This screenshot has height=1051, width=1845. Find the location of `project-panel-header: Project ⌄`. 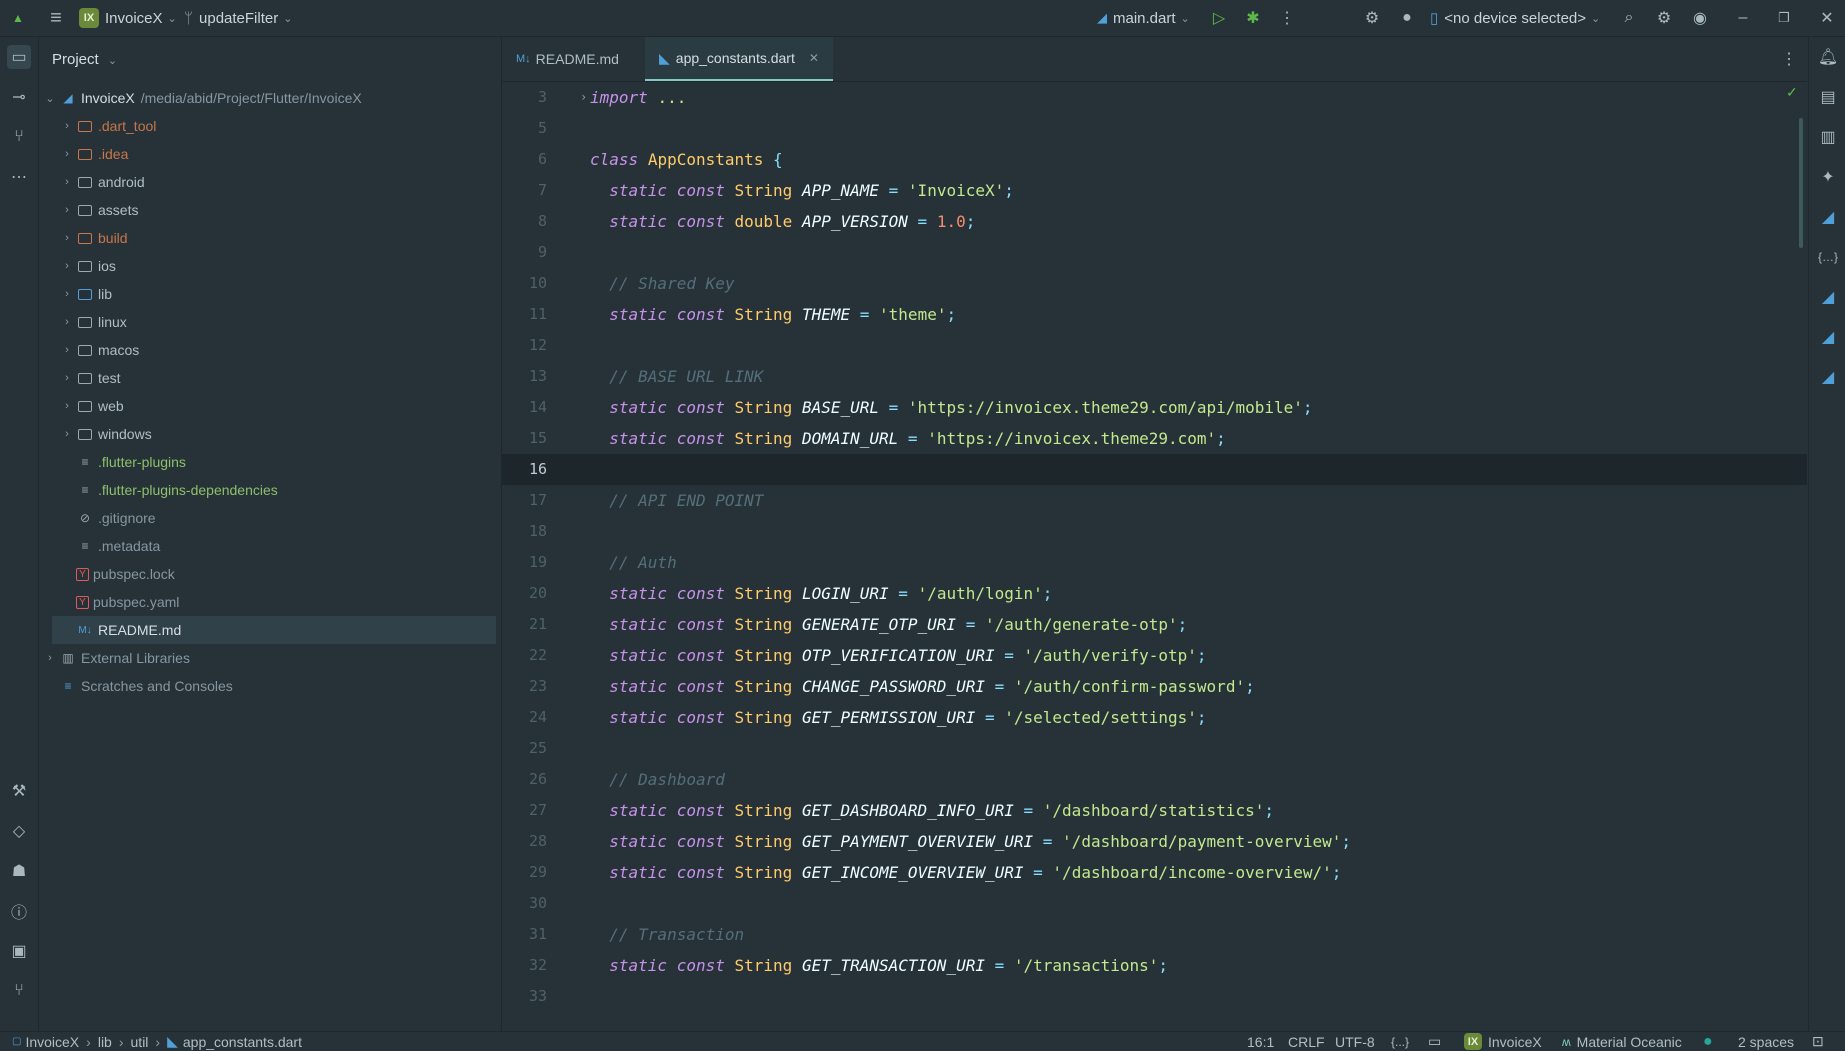

project-panel-header: Project ⌄ is located at coordinates (84, 59).